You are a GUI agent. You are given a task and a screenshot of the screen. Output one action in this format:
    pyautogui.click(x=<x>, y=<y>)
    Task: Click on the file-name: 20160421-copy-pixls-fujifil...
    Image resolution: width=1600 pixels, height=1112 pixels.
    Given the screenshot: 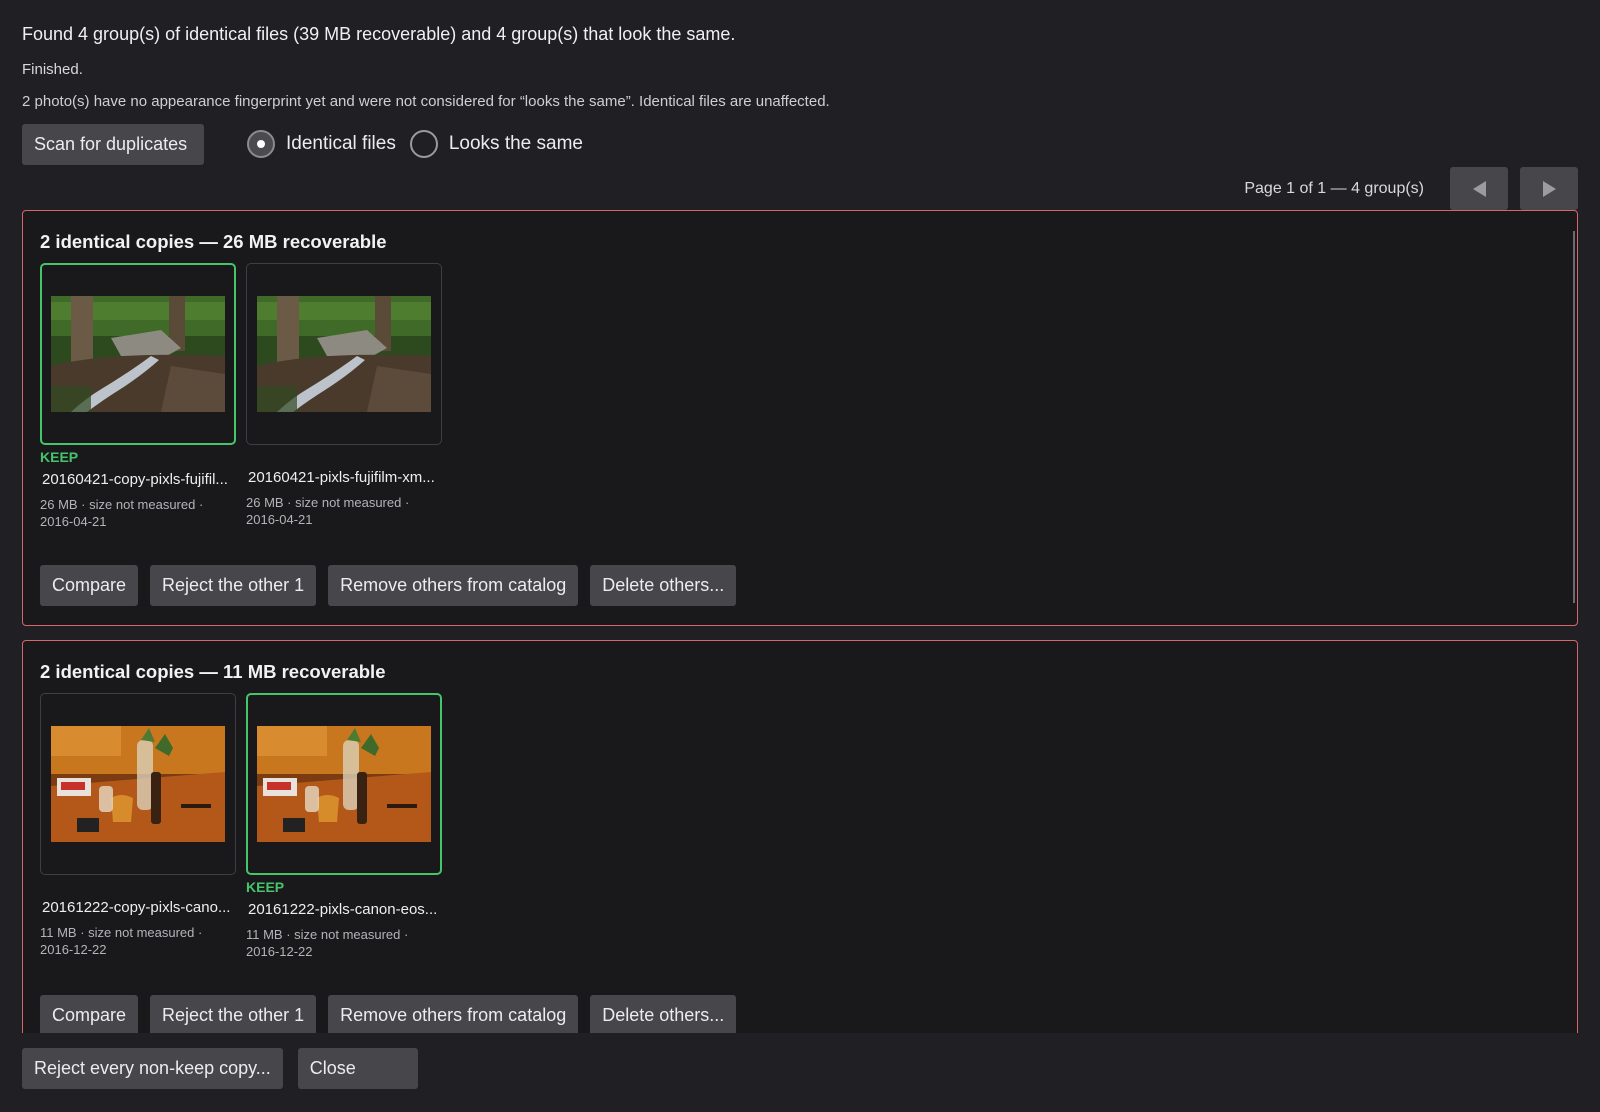 What is the action you would take?
    pyautogui.click(x=135, y=479)
    